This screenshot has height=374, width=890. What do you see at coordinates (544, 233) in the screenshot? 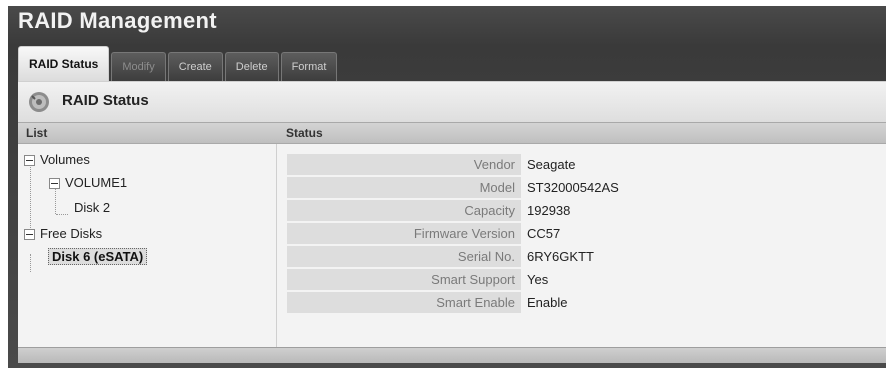
I see `status-value: CC57` at bounding box center [544, 233].